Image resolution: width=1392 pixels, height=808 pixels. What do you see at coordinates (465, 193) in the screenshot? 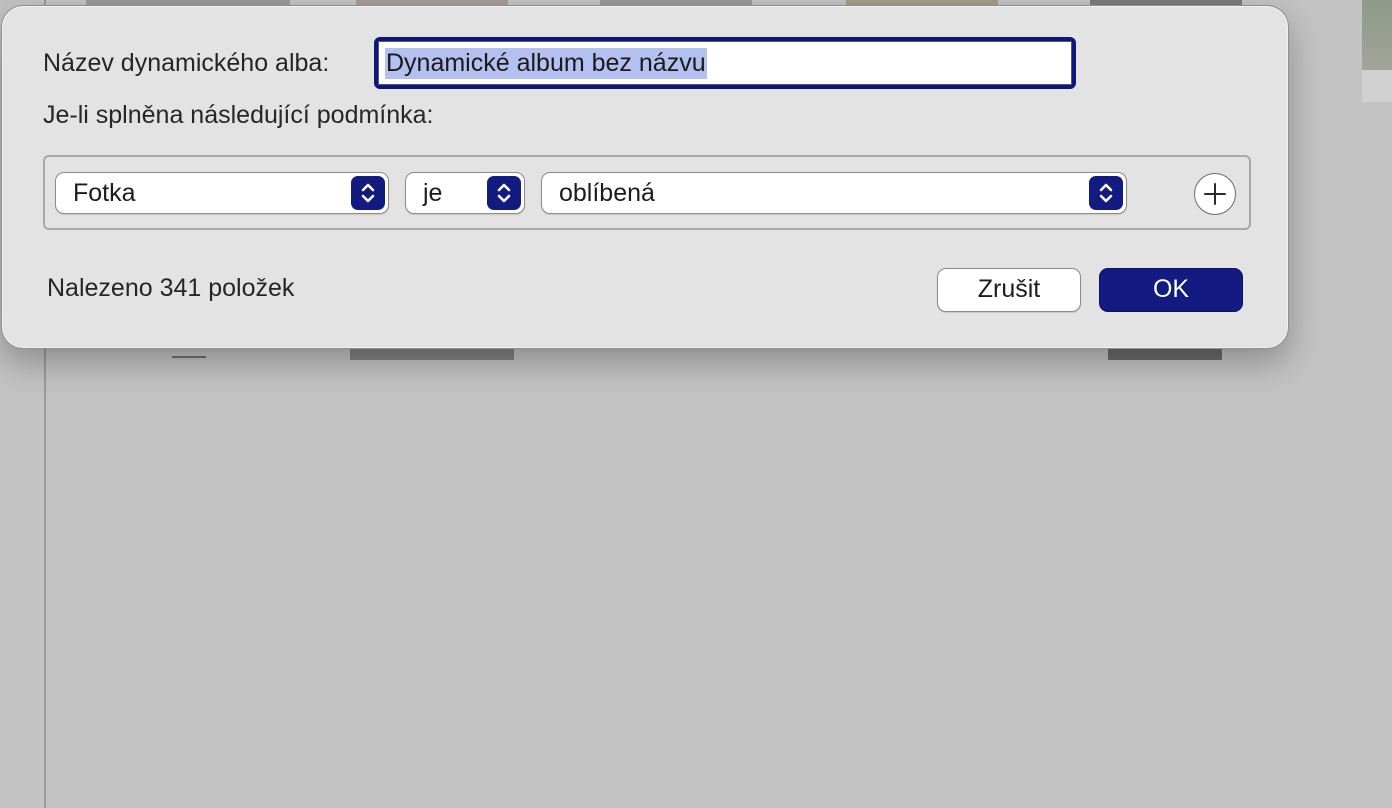
I see `operator-popup: je` at bounding box center [465, 193].